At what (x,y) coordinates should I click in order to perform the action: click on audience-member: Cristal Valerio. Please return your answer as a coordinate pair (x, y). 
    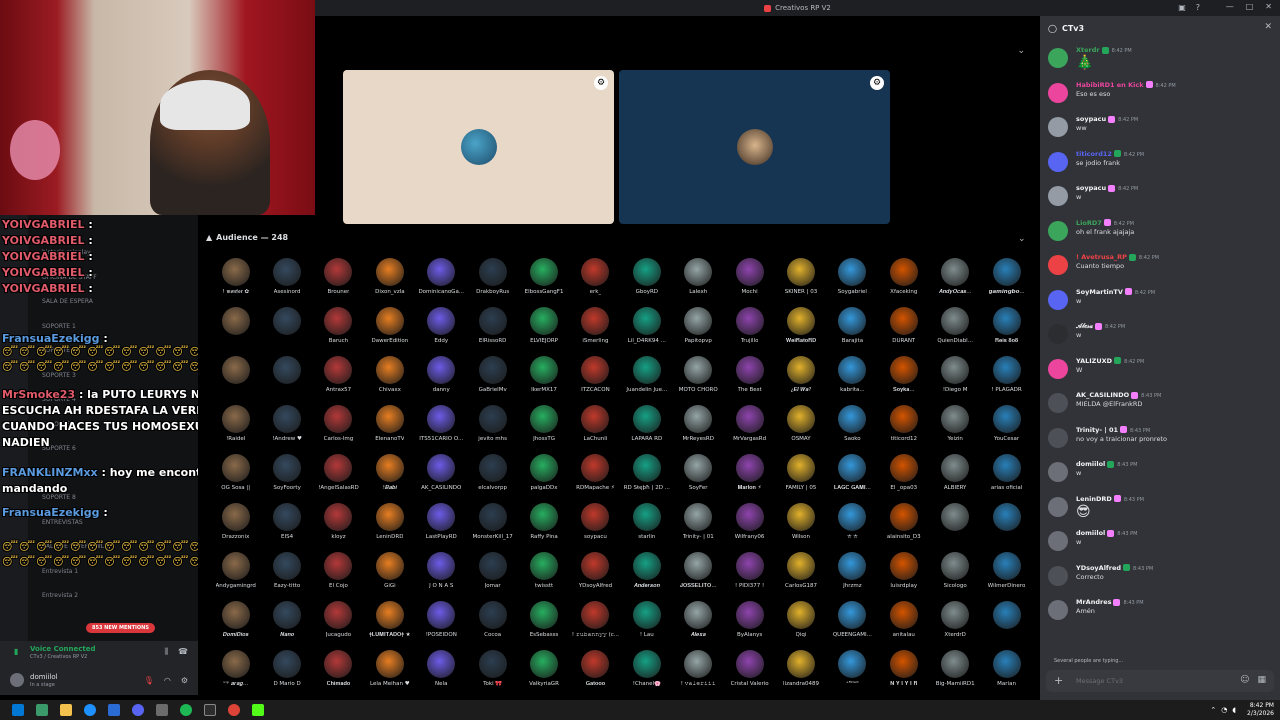
    Looking at the image, I should click on (749, 674).